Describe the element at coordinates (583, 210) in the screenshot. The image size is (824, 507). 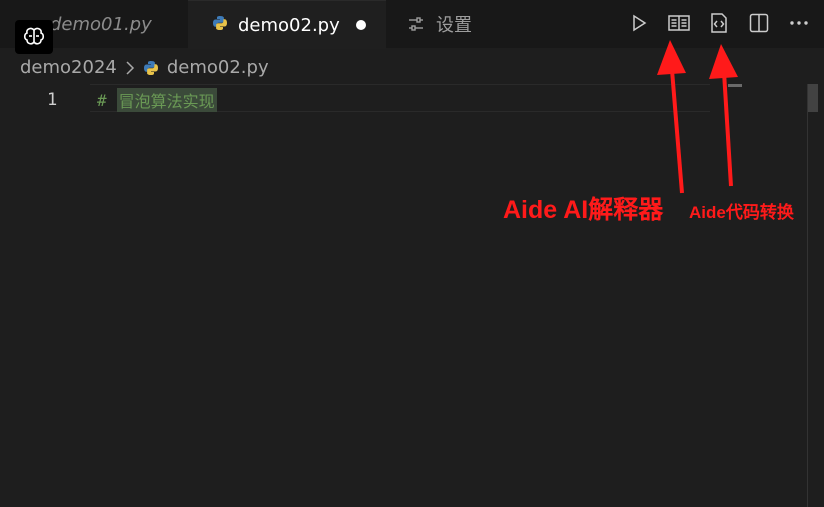
I see `annotation-left: Aide AI解释器` at that location.